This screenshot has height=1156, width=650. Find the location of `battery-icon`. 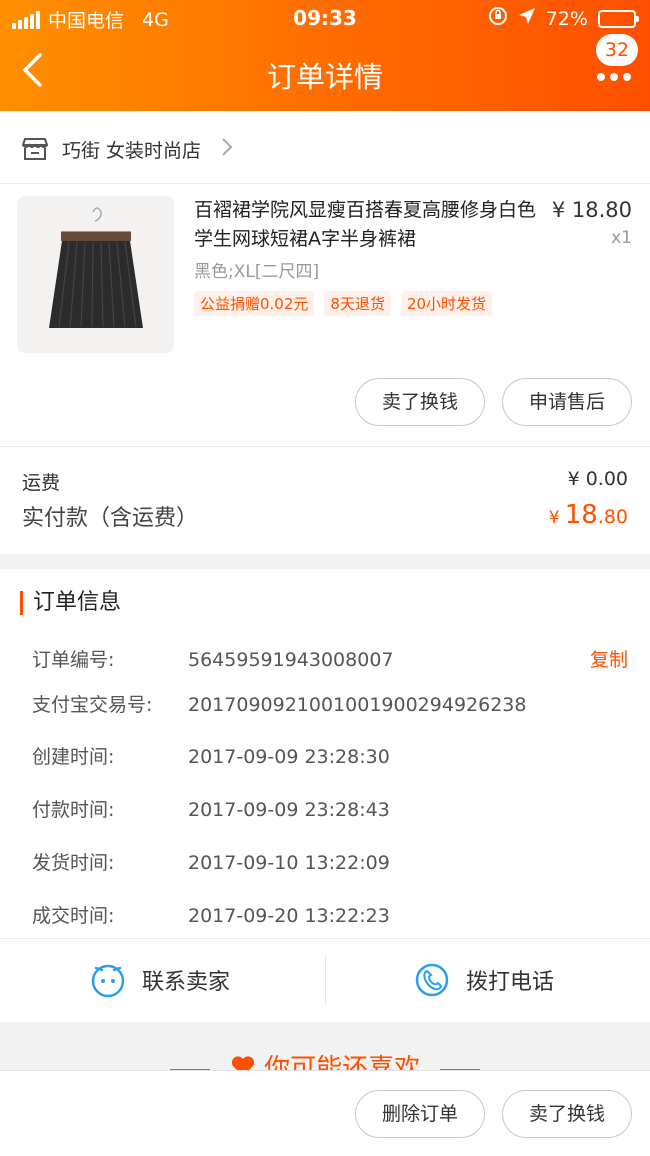

battery-icon is located at coordinates (618, 18).